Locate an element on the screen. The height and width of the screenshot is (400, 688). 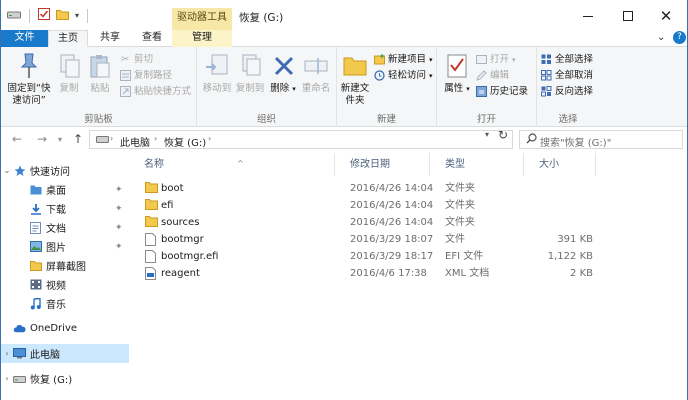
move-to-label: 移动到 is located at coordinates (217, 88).